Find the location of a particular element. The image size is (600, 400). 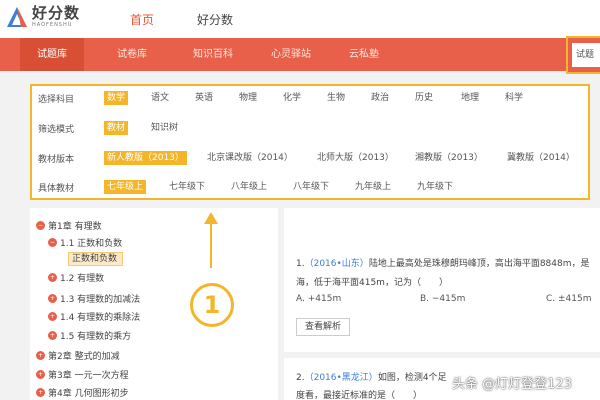

filter-option: 八年级下 is located at coordinates (311, 187).